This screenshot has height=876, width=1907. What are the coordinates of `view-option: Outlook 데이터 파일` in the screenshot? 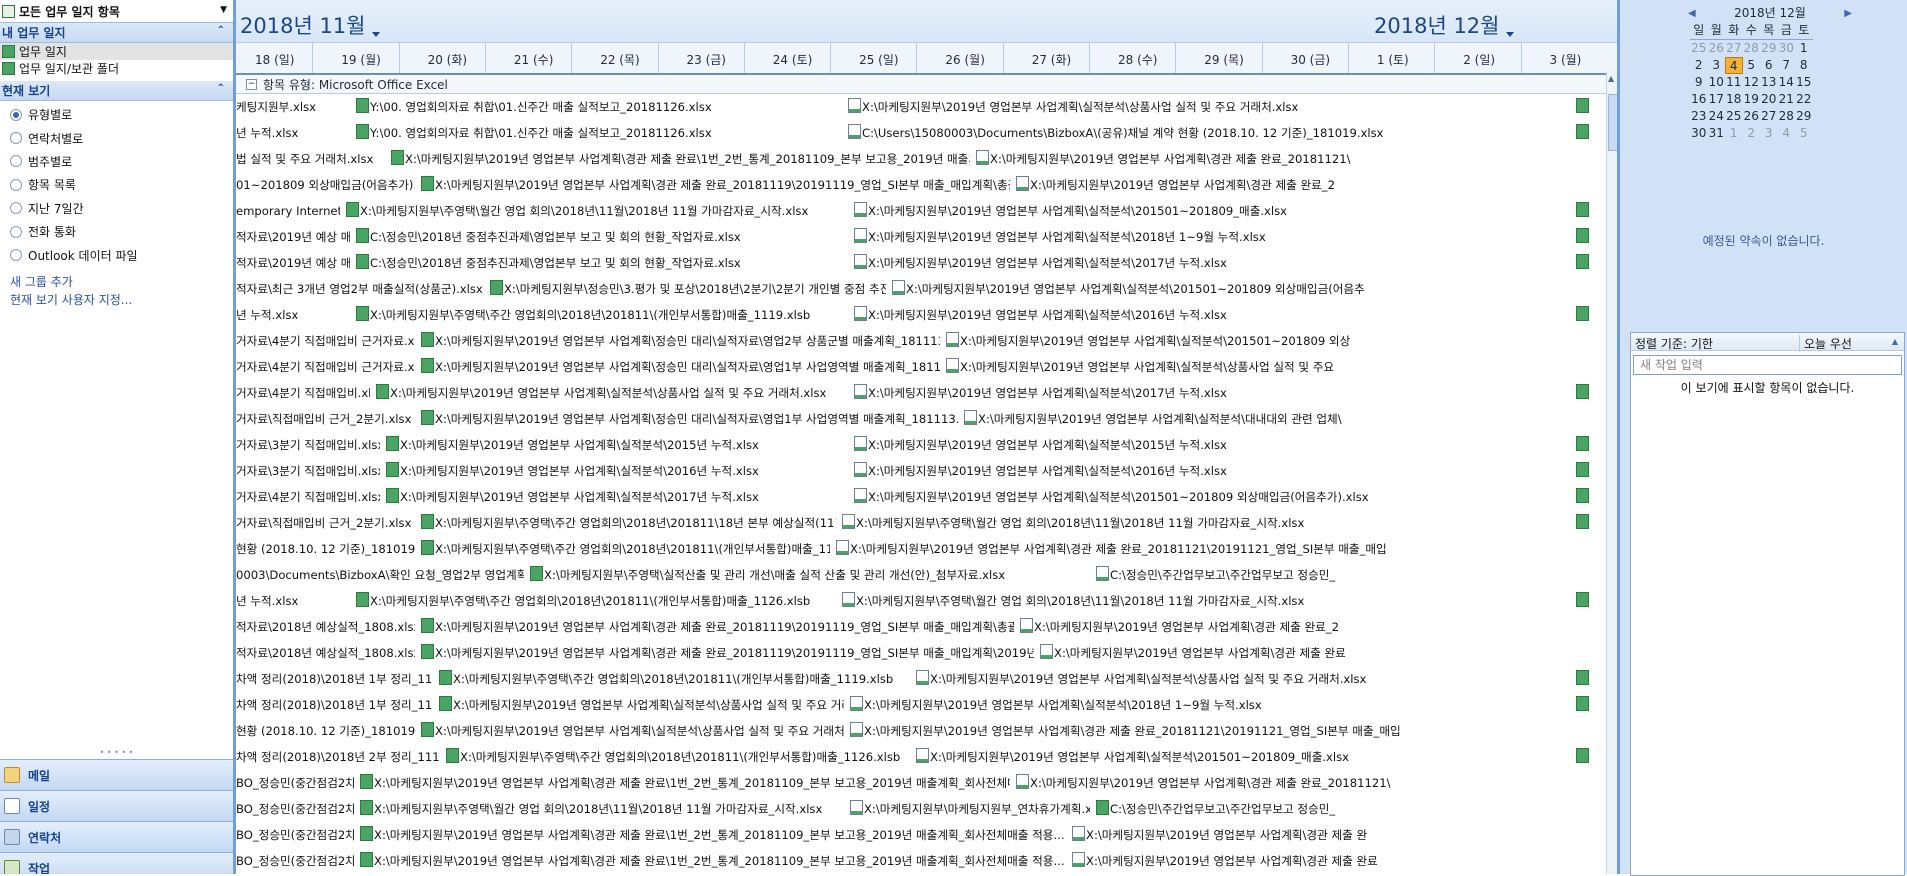 It's located at (116, 254).